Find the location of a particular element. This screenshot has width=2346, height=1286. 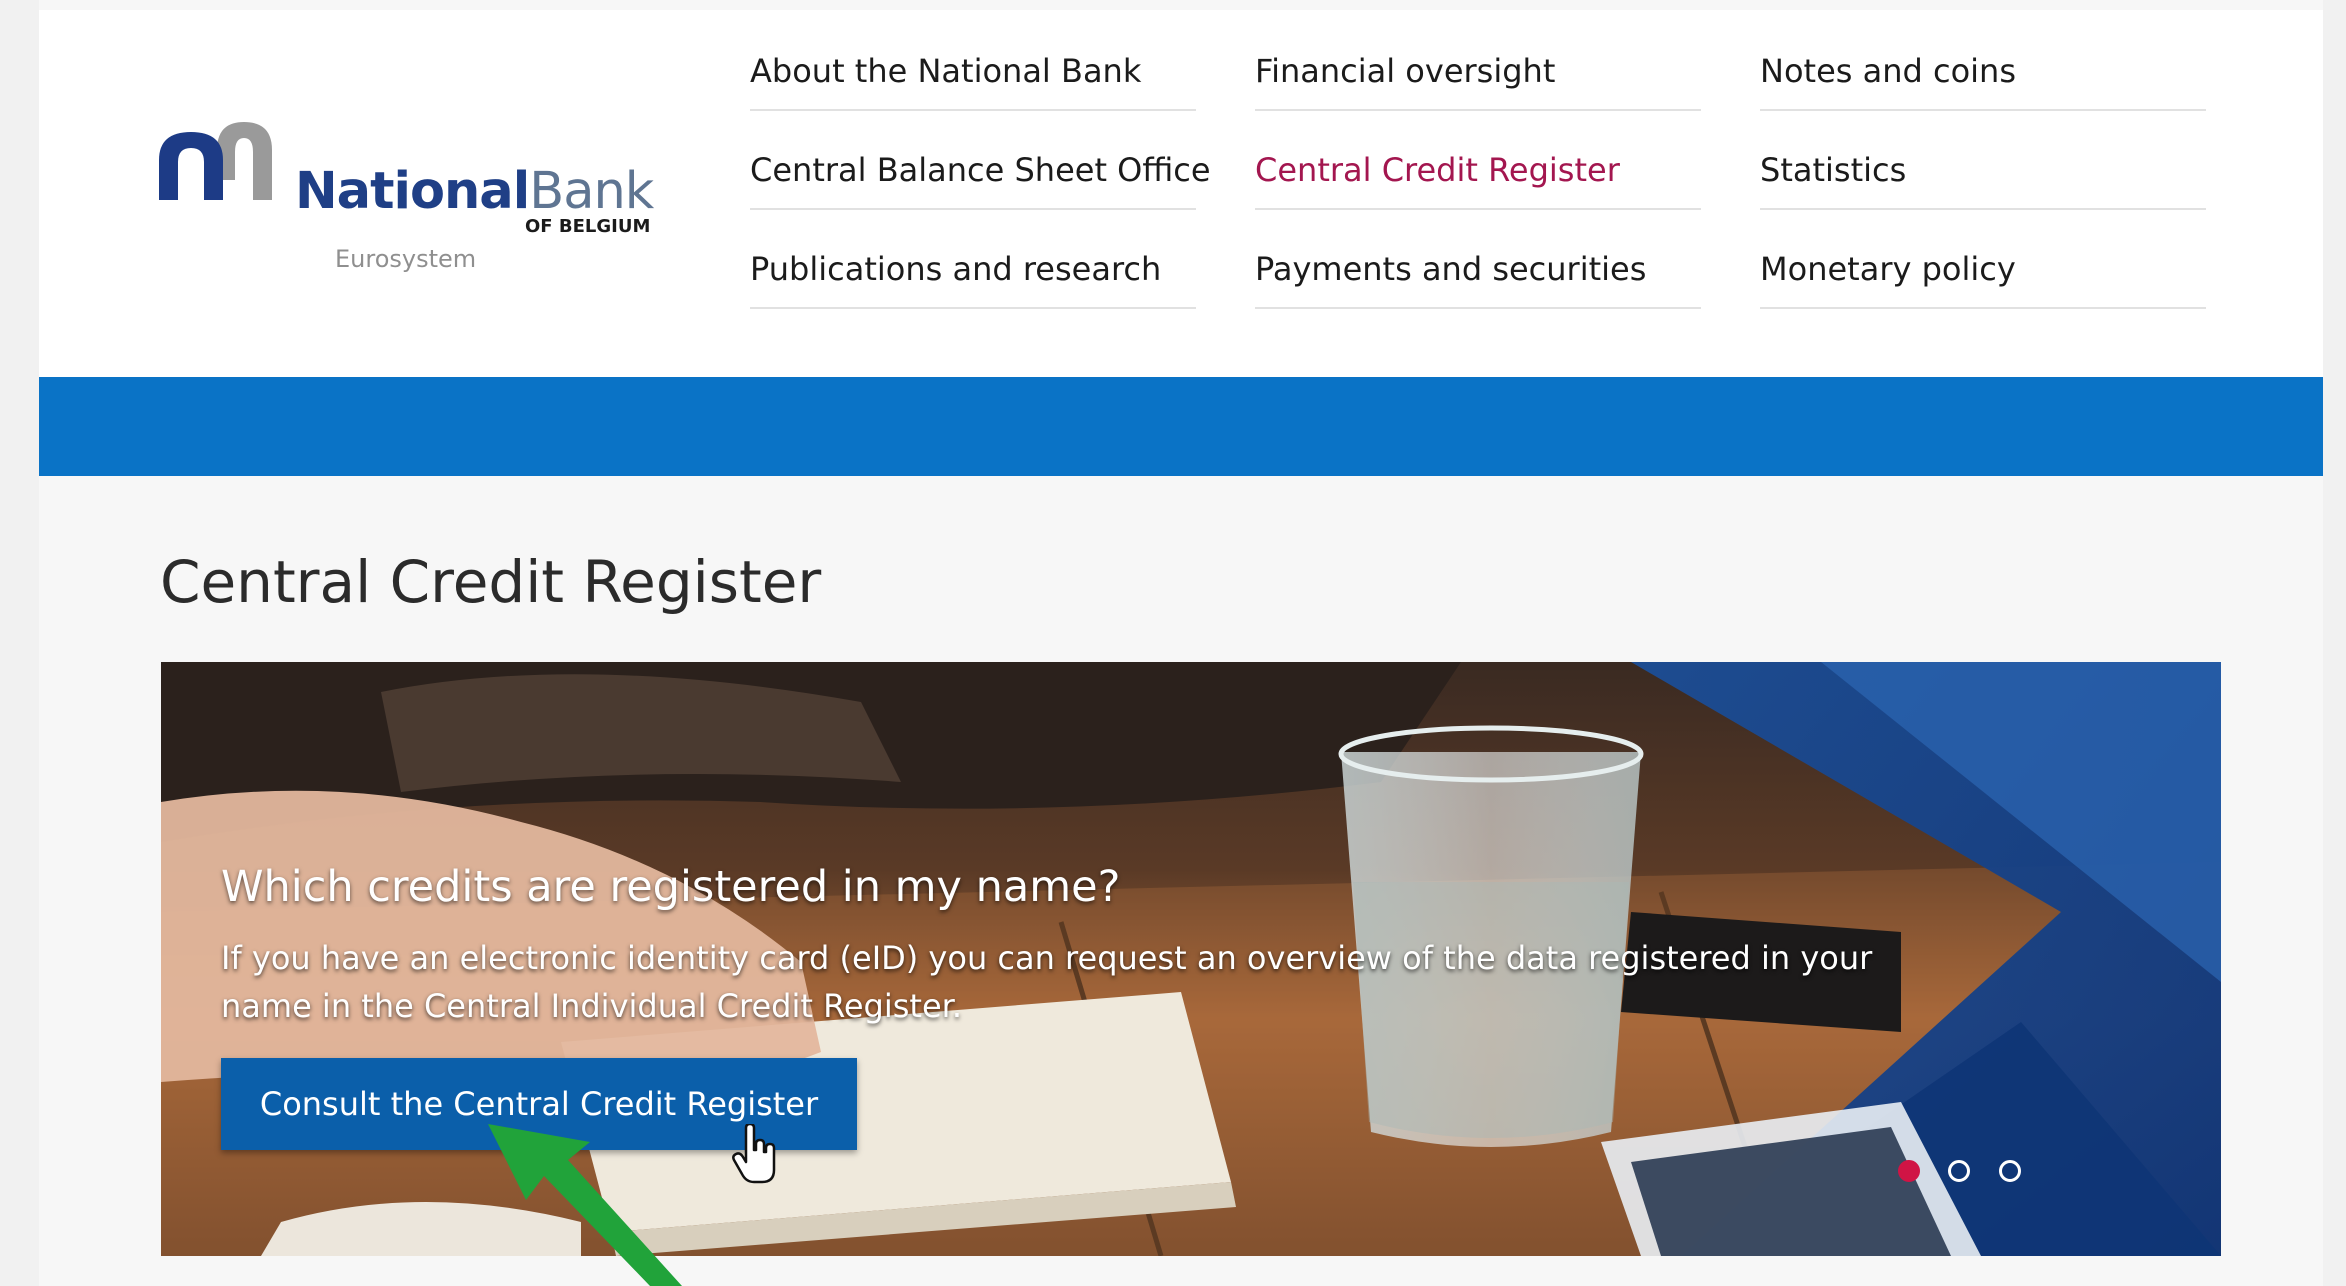

nav-item-publications: Publications and research is located at coordinates (973, 258).